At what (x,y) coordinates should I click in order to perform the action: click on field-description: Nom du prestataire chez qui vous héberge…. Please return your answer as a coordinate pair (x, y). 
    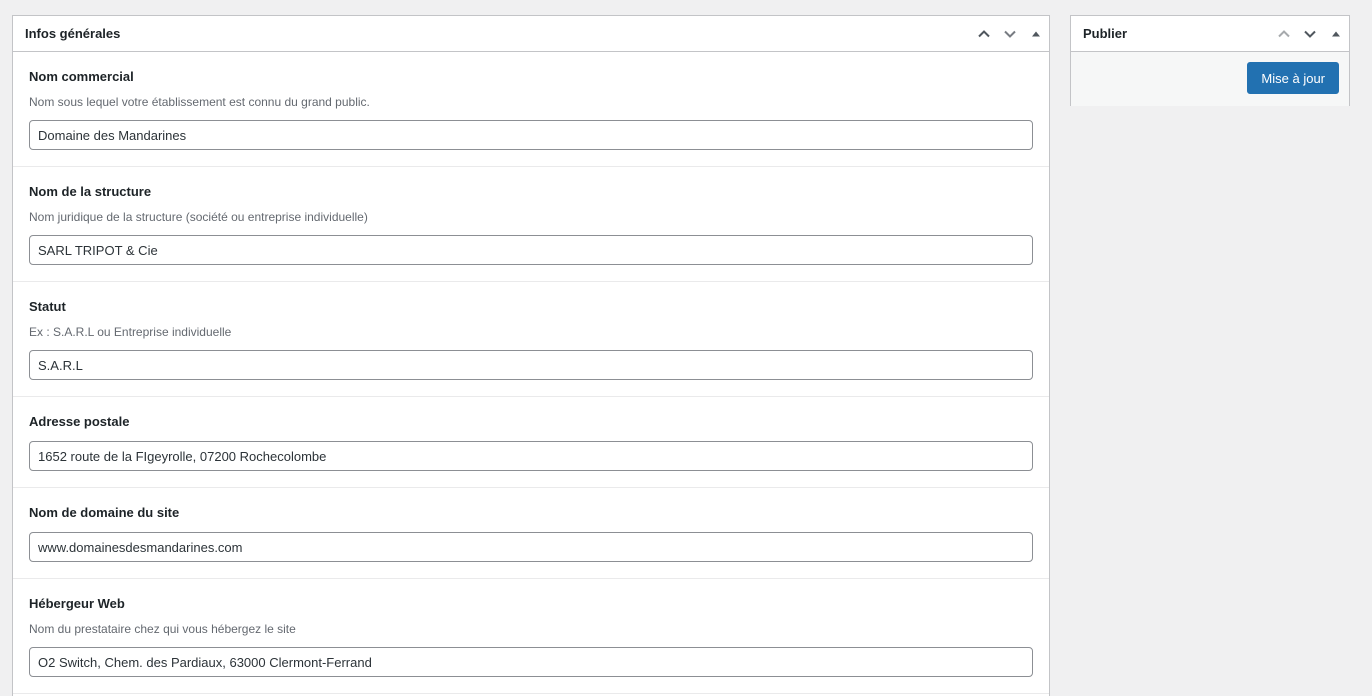
    Looking at the image, I should click on (162, 629).